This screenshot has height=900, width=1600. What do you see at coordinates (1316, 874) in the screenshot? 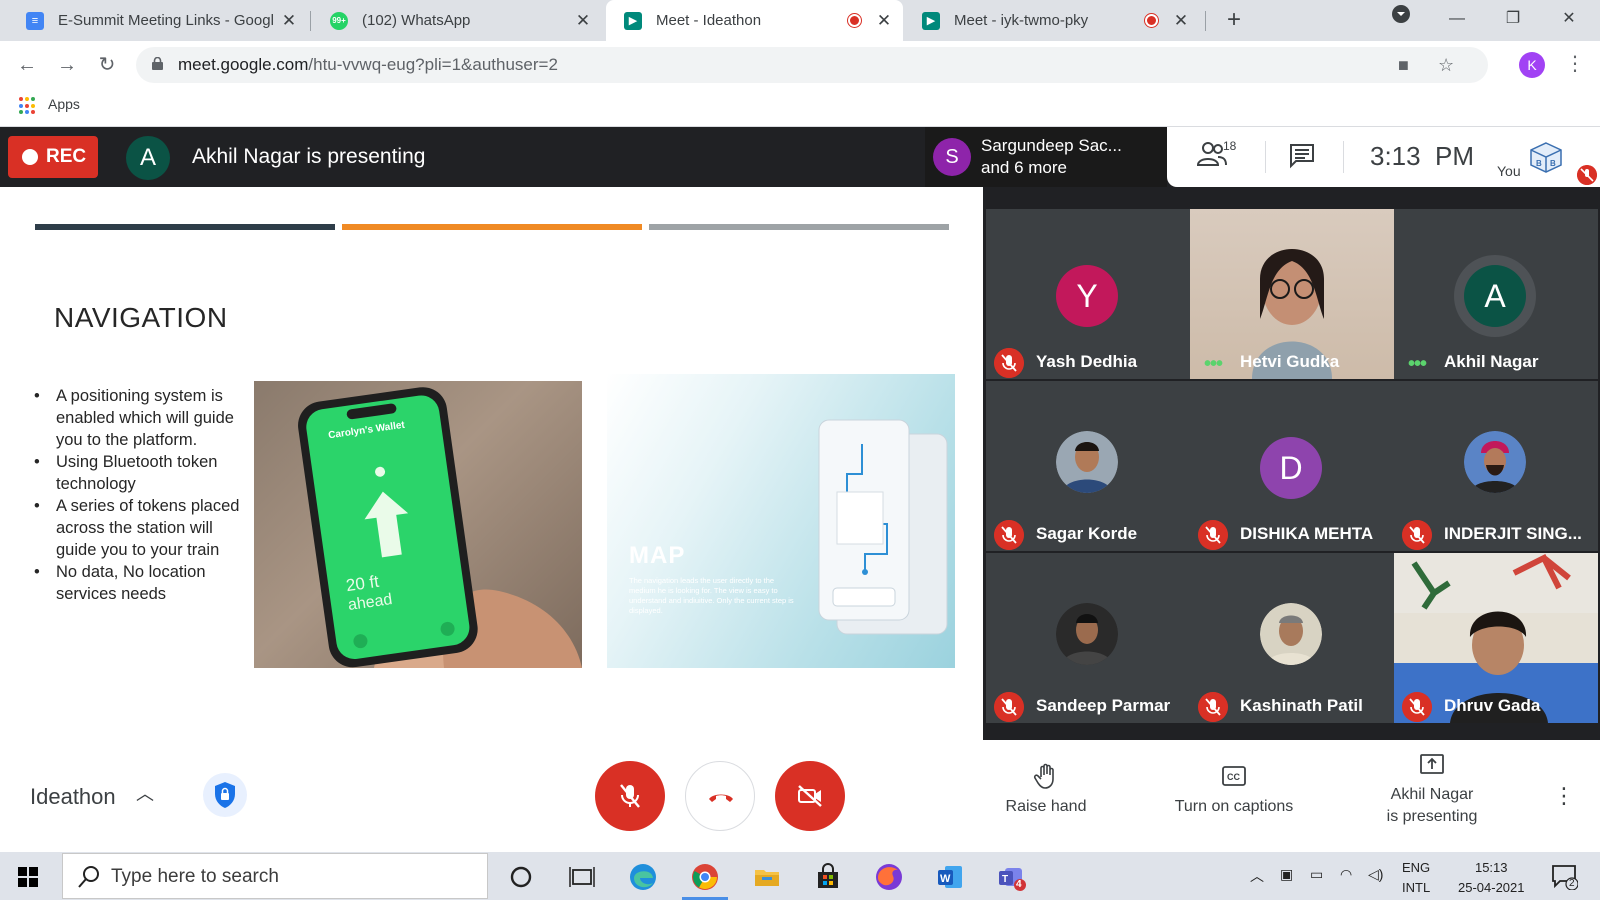
I see `battery-icon: ▭` at bounding box center [1316, 874].